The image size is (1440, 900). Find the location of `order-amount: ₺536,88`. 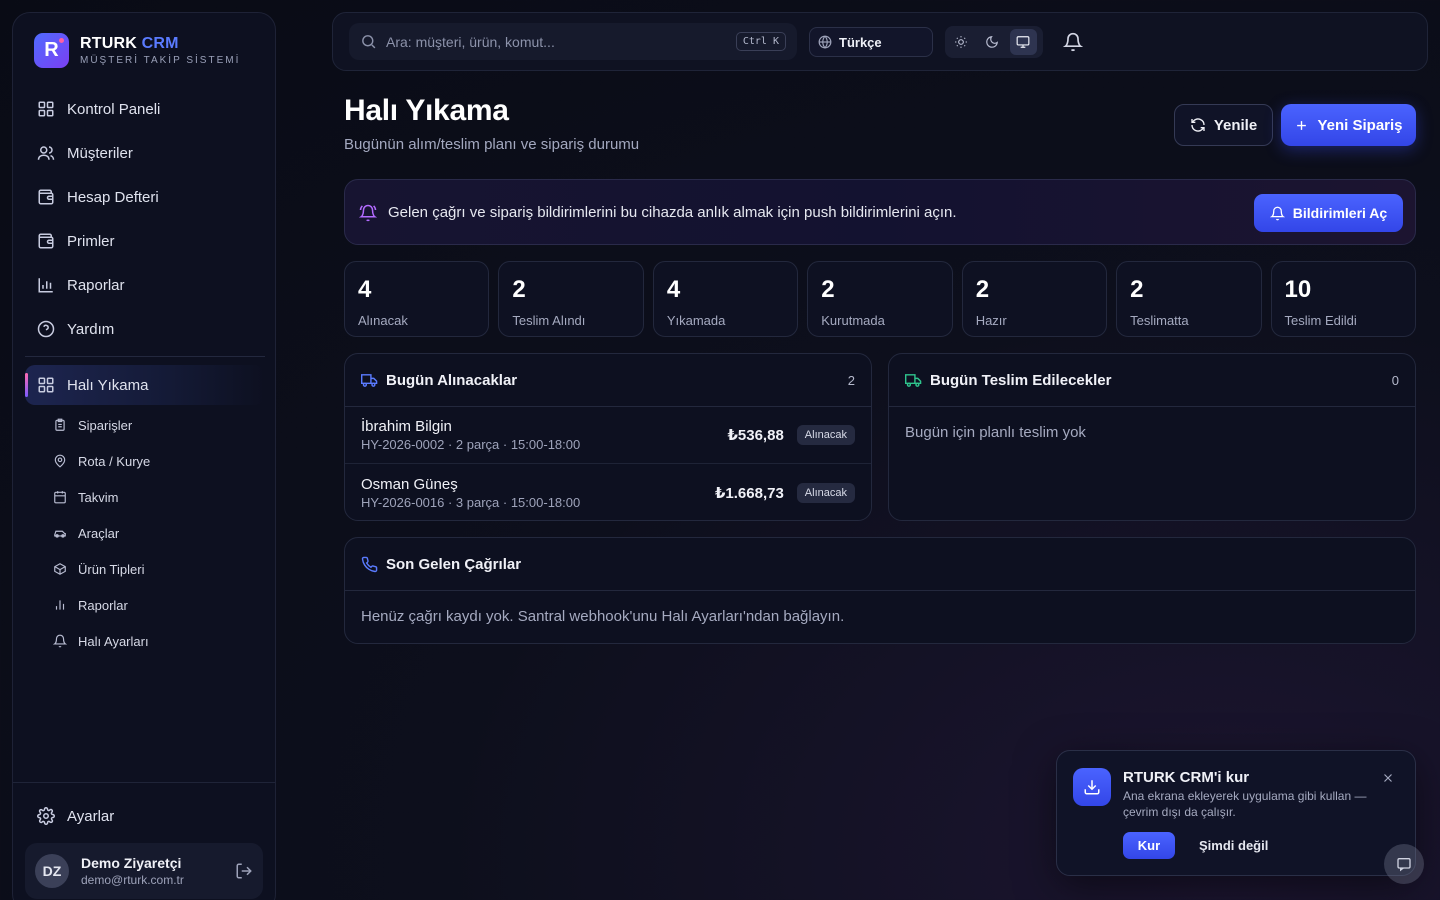

order-amount: ₺536,88 is located at coordinates (755, 435).